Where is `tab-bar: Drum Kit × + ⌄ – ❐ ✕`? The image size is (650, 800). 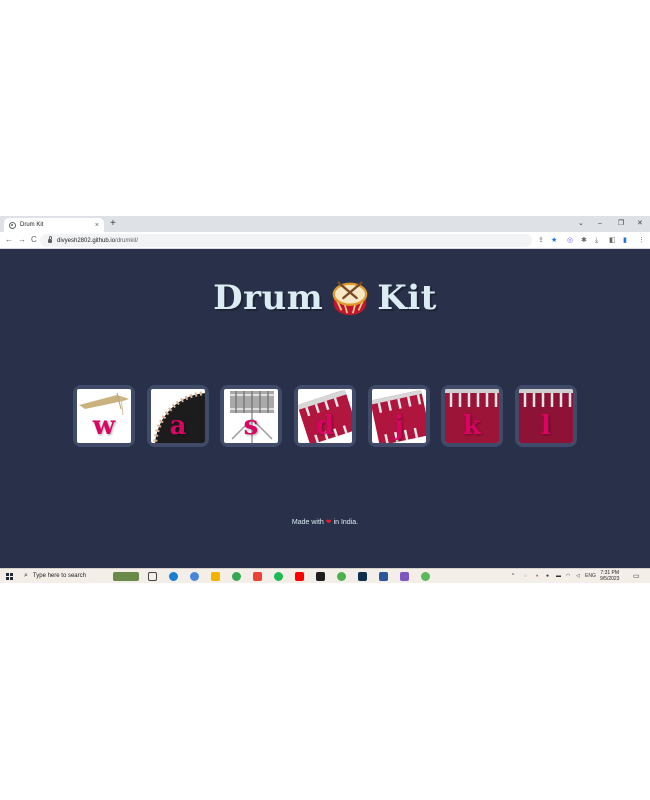
tab-bar: Drum Kit × + ⌄ – ❐ ✕ is located at coordinates (325, 224).